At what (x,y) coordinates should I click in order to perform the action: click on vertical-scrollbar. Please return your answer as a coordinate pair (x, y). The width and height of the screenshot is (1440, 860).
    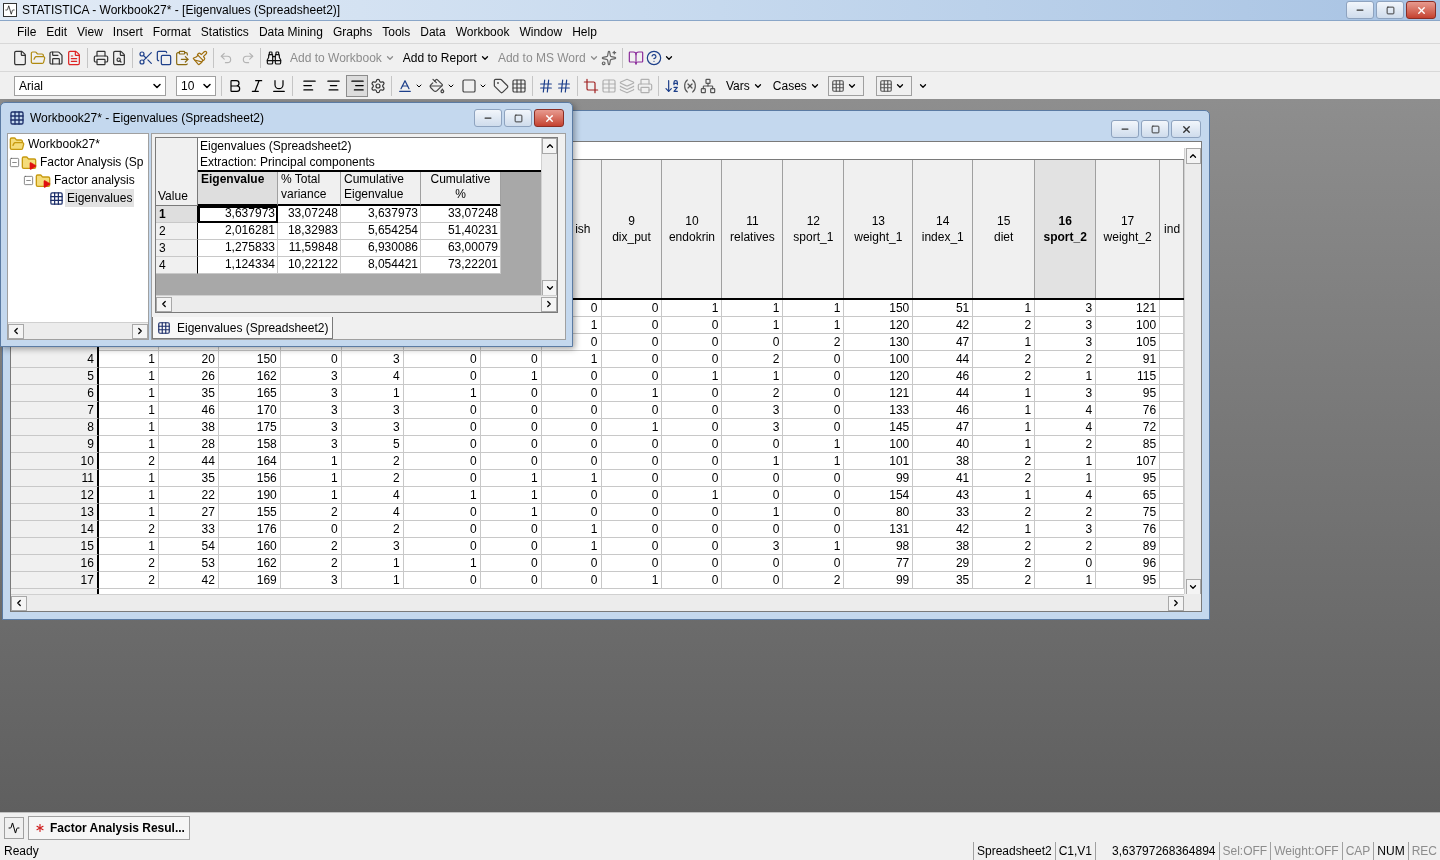
    Looking at the image, I should click on (1192, 371).